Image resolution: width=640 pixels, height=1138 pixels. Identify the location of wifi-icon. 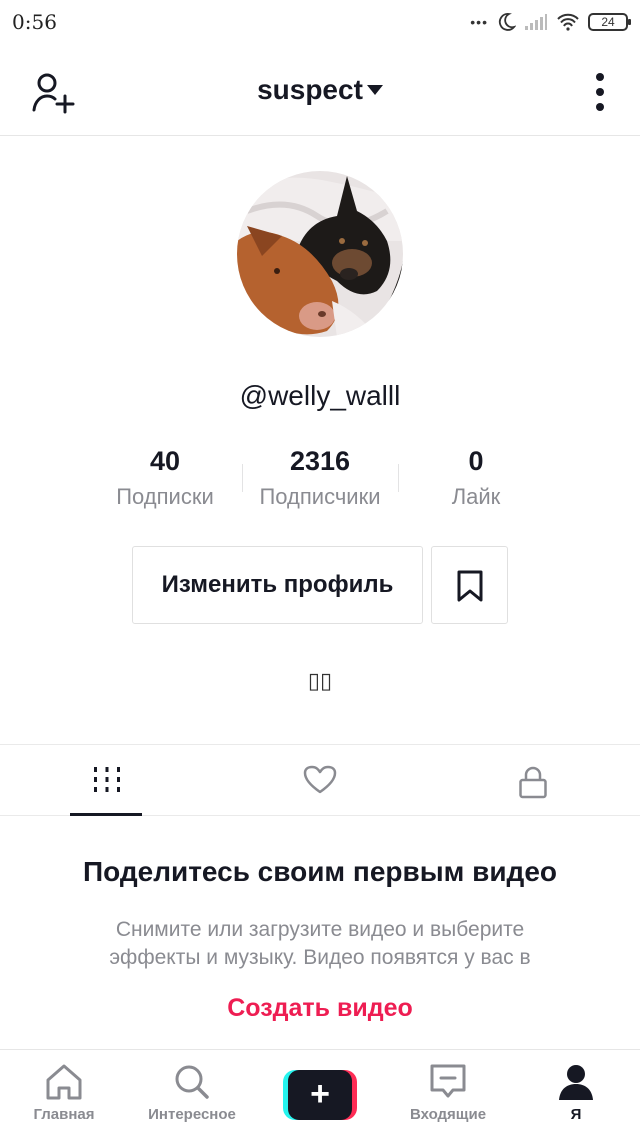
(568, 22).